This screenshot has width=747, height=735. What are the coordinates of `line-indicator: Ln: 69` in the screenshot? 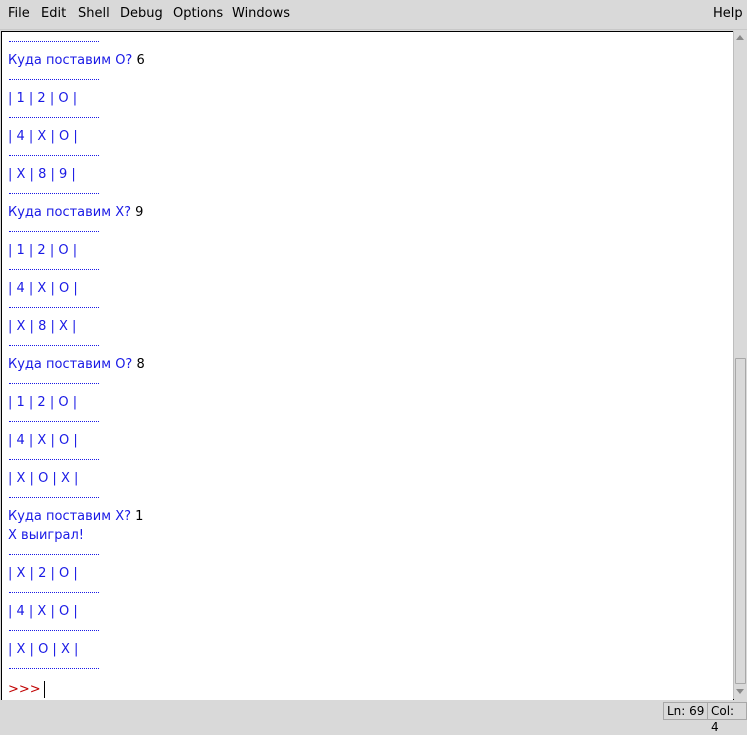 It's located at (686, 711).